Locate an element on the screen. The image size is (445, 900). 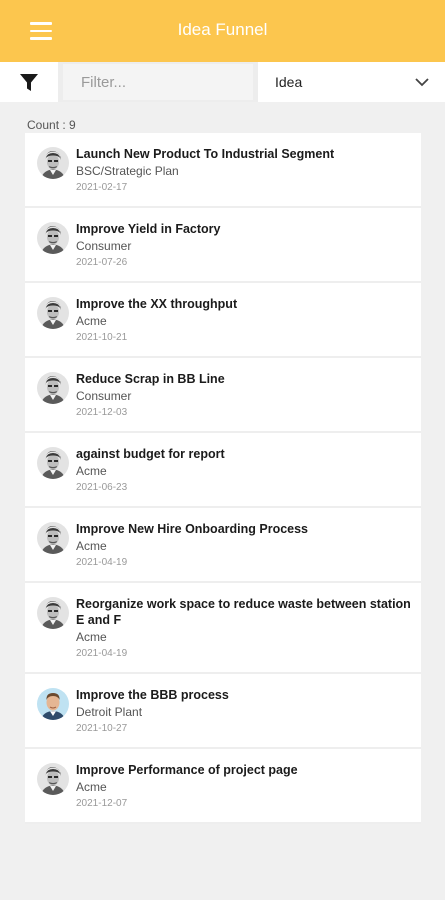
item-subtitle: Detroit Plant is located at coordinates (109, 712).